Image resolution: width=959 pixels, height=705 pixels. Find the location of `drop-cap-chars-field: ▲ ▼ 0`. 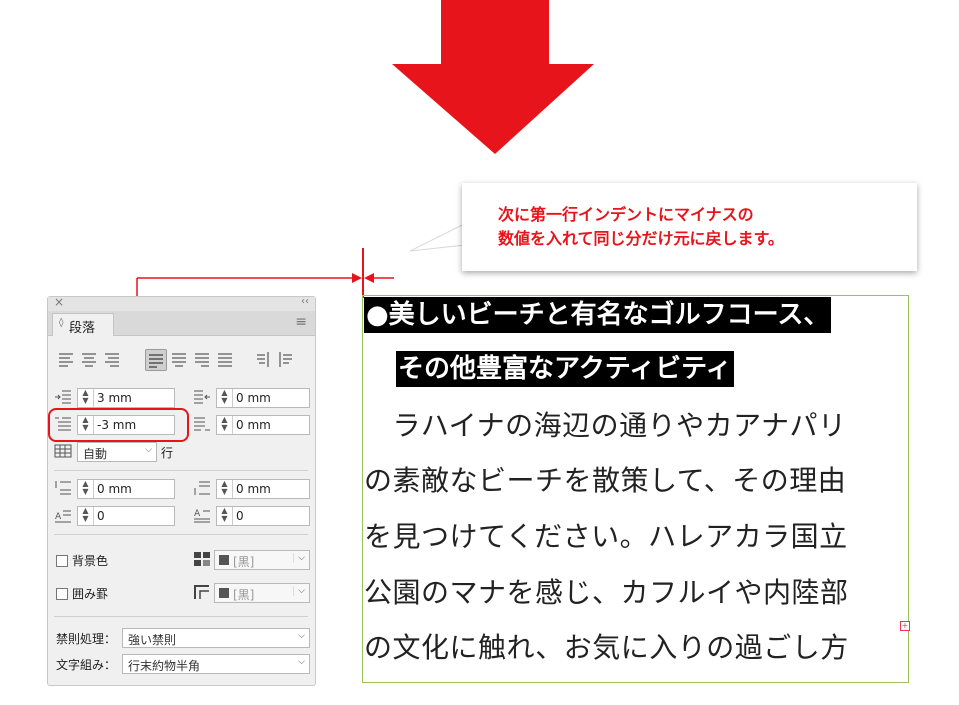

drop-cap-chars-field: ▲ ▼ 0 is located at coordinates (263, 516).